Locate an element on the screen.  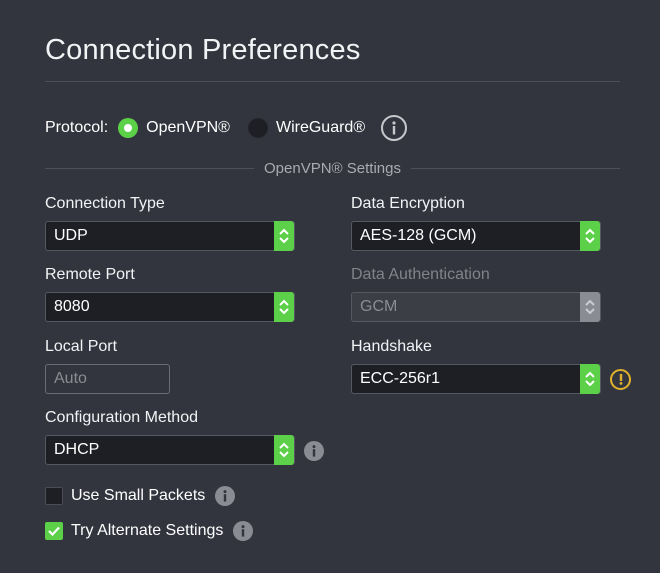
local-port-placeholder: Auto is located at coordinates (70, 378).